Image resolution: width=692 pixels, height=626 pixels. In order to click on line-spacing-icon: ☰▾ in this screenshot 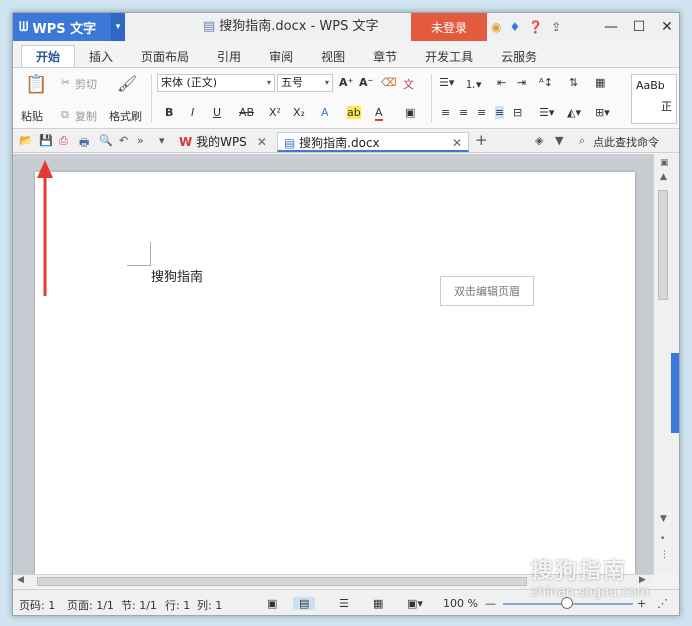, I will do `click(546, 112)`.